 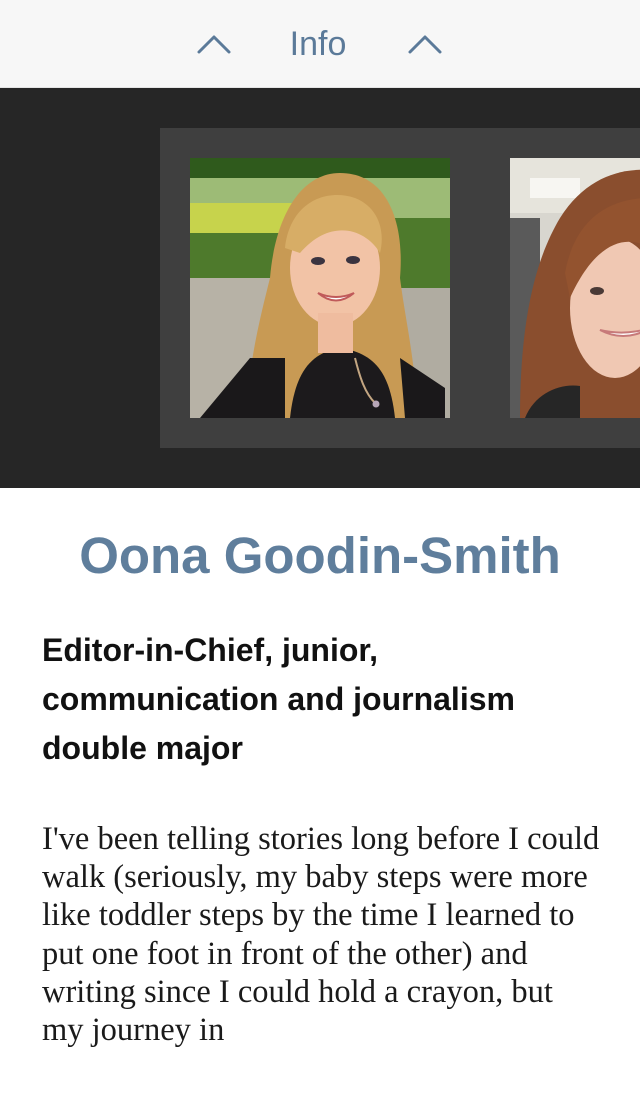 What do you see at coordinates (320, 1072) in the screenshot?
I see `bio-truncation-mask` at bounding box center [320, 1072].